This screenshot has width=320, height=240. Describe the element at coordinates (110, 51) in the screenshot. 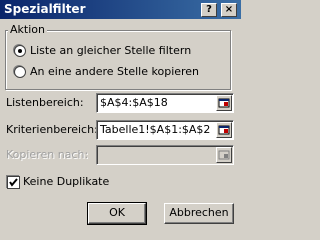

I see `radio-filter-in-place-label: Liste an gleicher Stelle filtern` at that location.